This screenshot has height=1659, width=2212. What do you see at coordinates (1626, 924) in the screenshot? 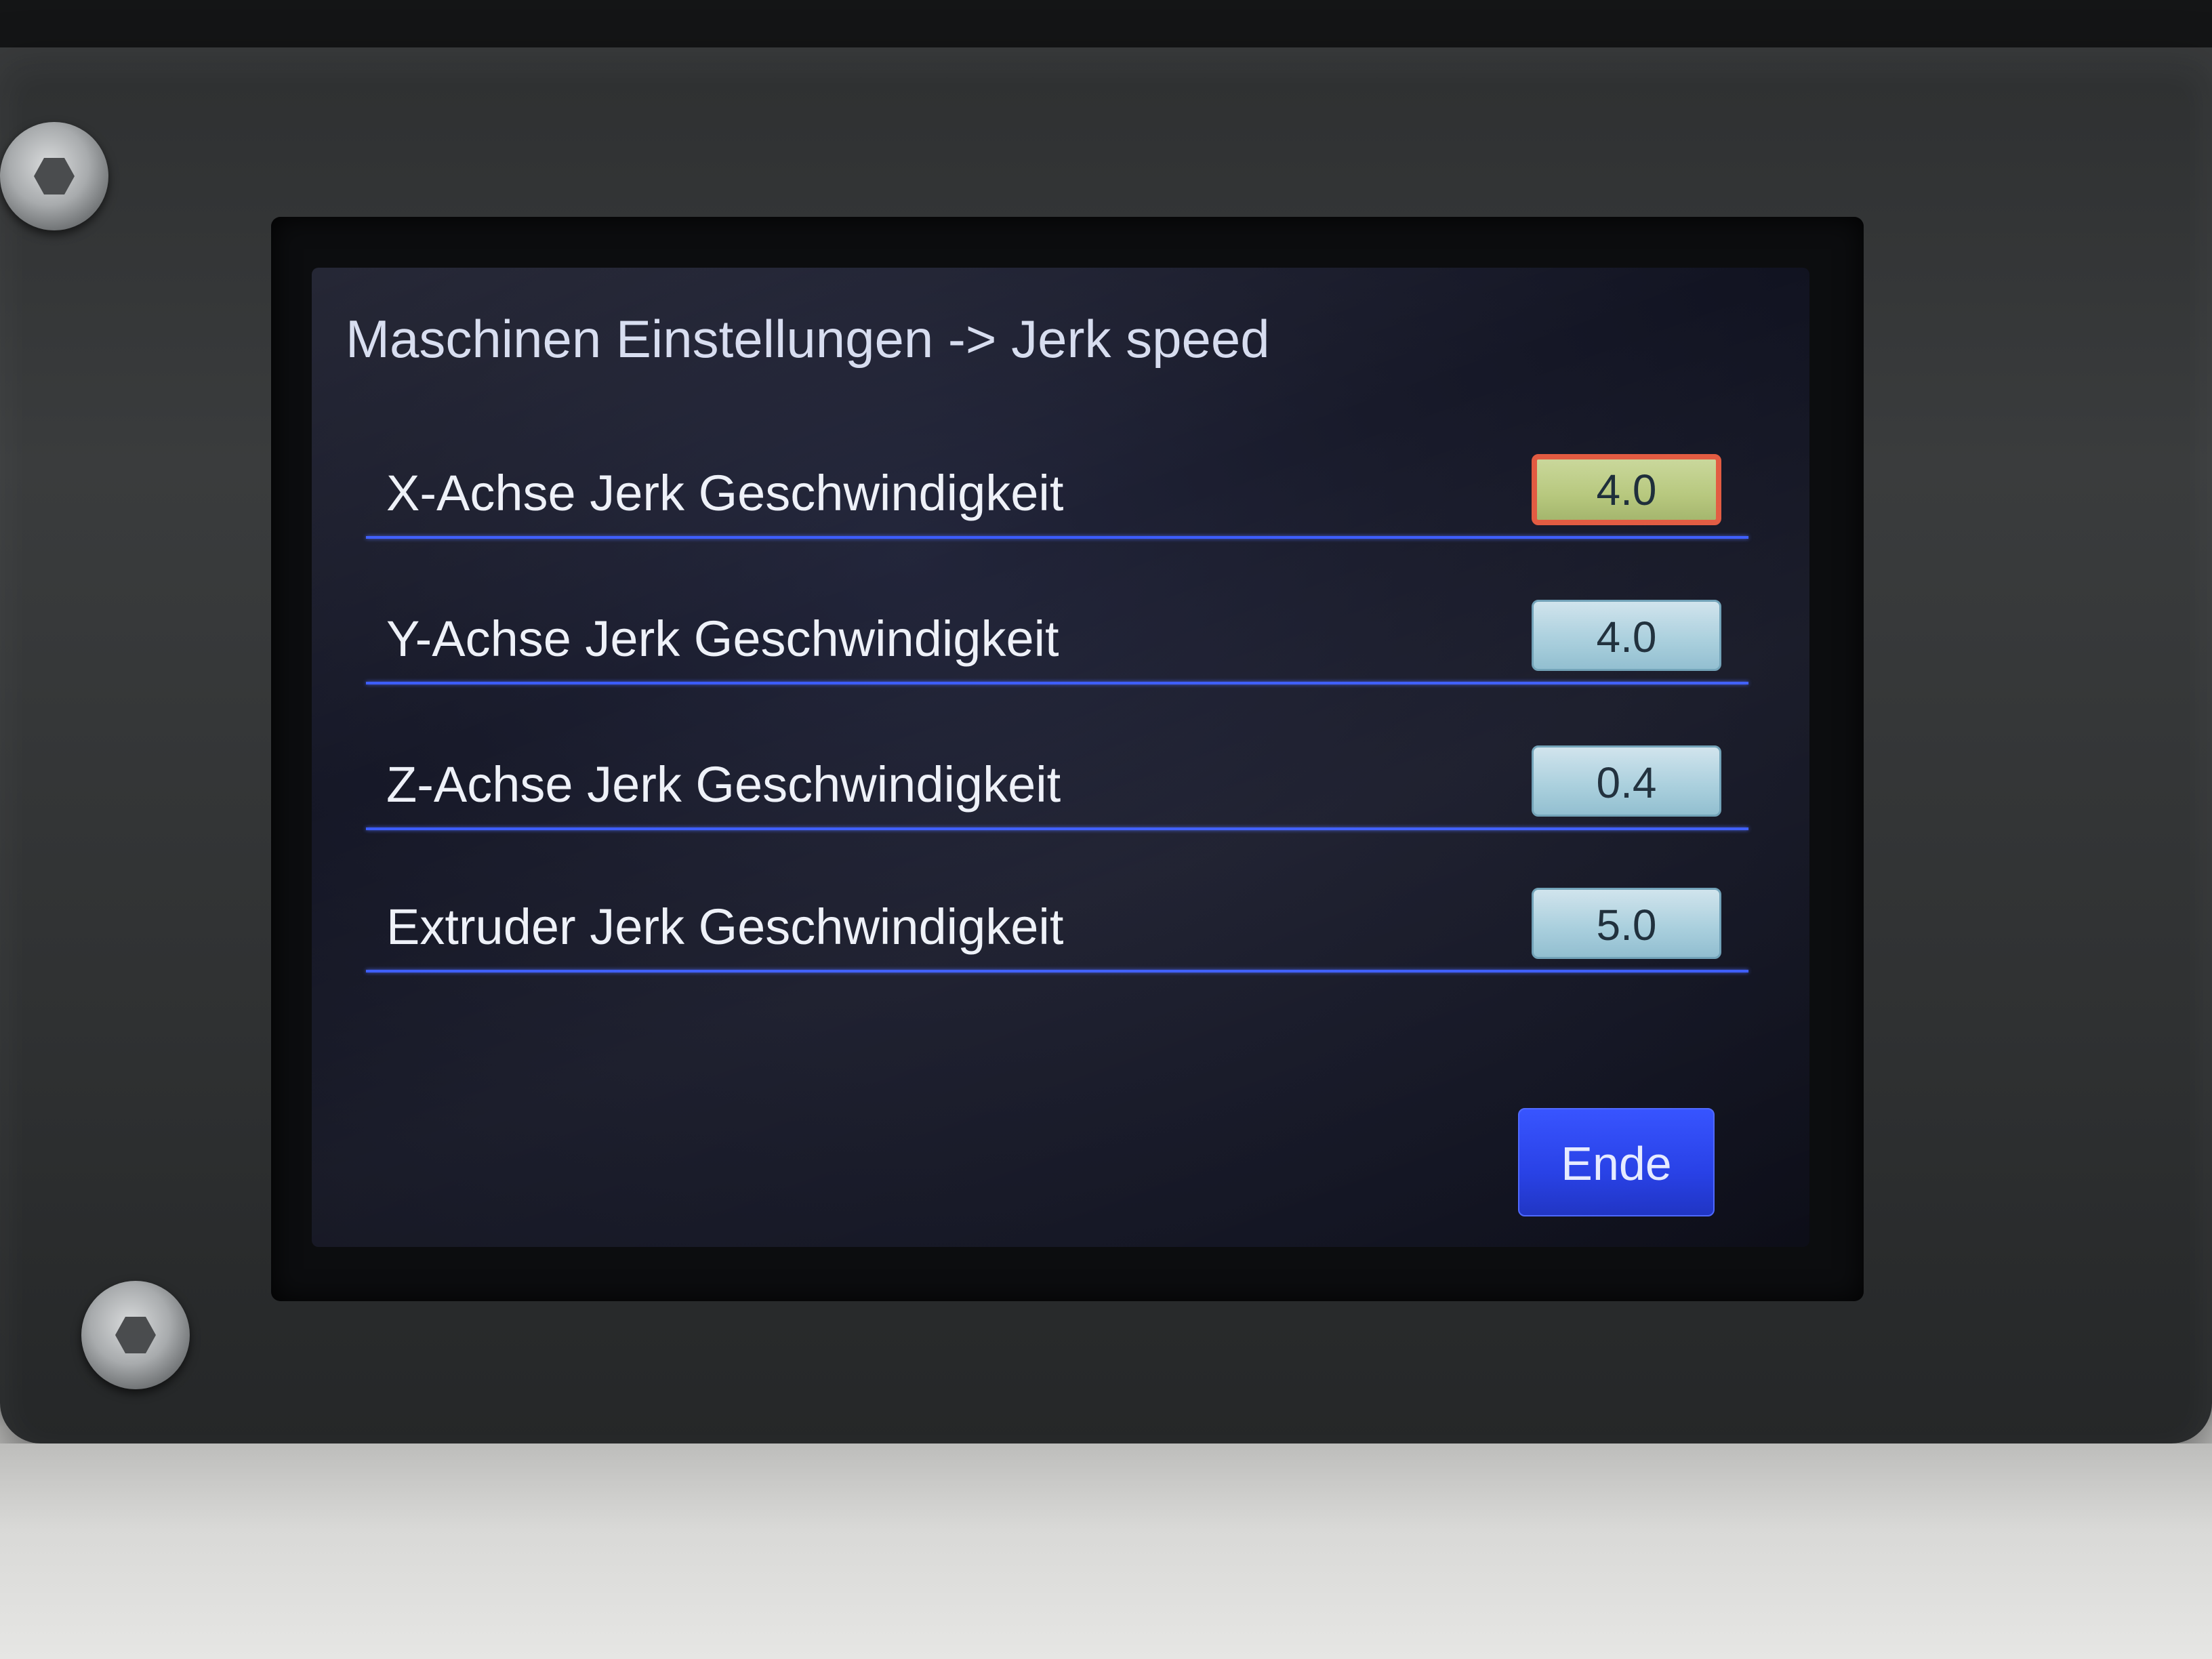
I see `value-field-extruder-jerk: 5.0` at bounding box center [1626, 924].